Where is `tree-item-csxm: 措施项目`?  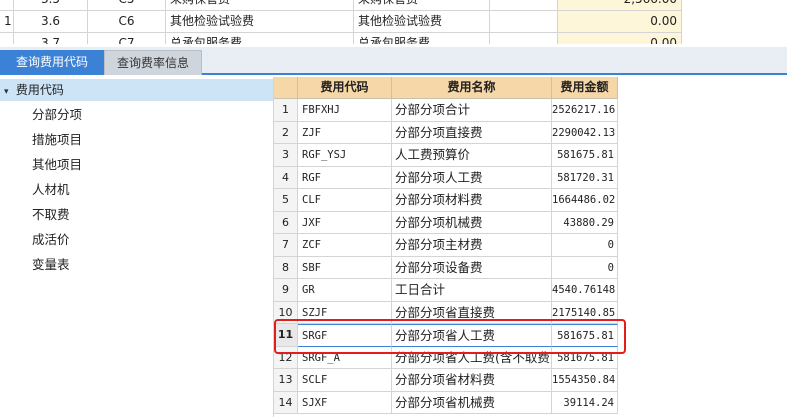
tree-item-csxm: 措施项目 is located at coordinates (57, 140).